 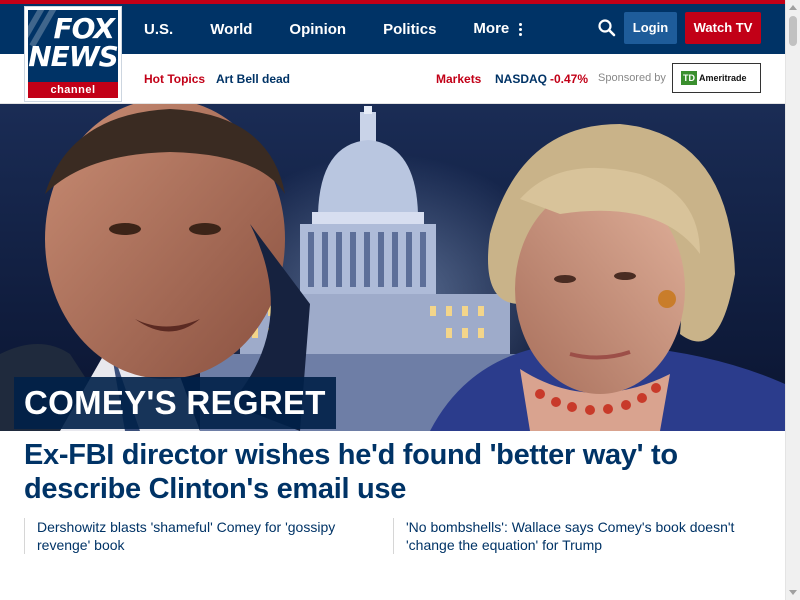 I want to click on fox-news-logo: FOX NEWS channel, so click(x=73, y=54).